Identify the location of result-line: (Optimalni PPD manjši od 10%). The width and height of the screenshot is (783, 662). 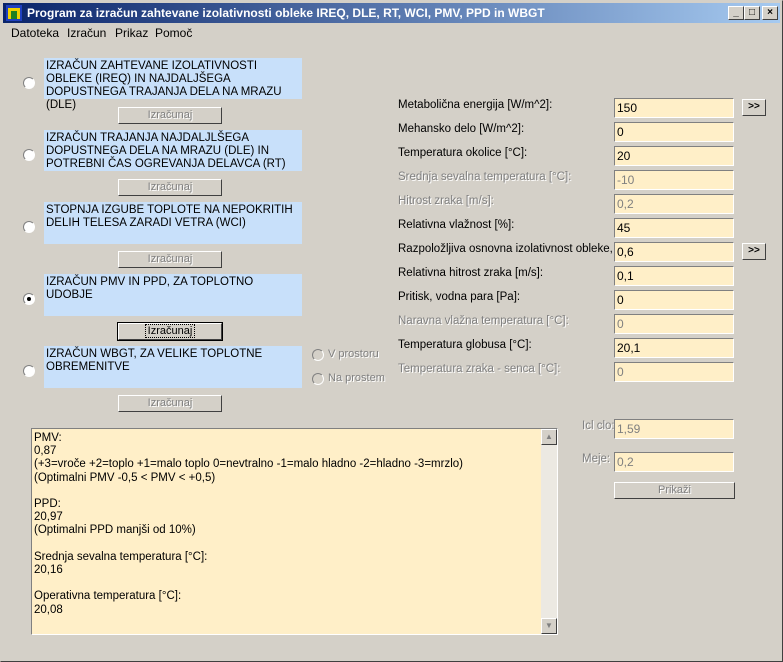
(115, 530).